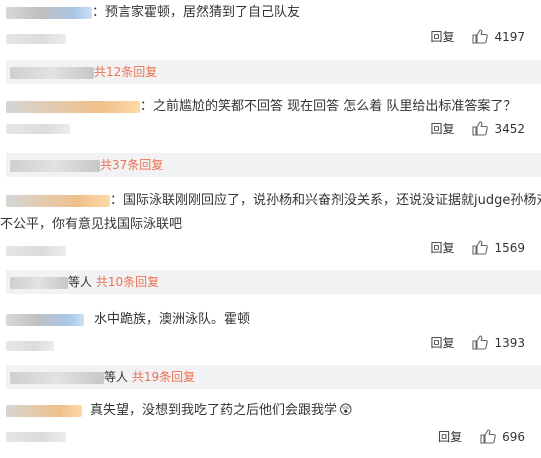 This screenshot has height=458, width=541. Describe the element at coordinates (270, 320) in the screenshot. I see `comment-4-content: 水中跪族，澳洲泳队。霍顿` at that location.